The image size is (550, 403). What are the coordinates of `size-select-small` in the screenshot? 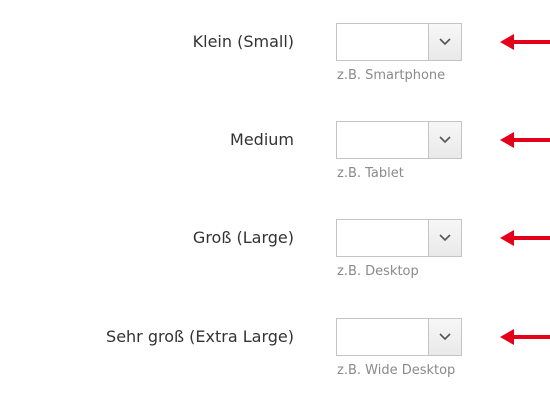 It's located at (399, 42).